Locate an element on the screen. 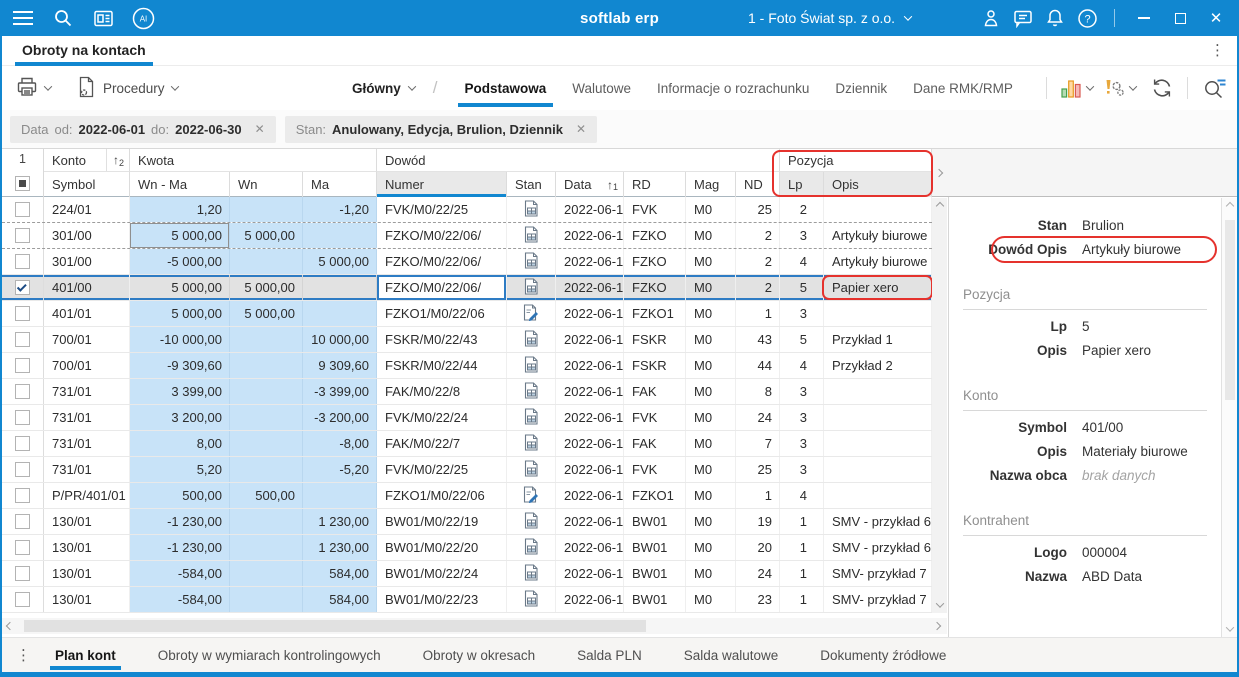 The image size is (1239, 677). column-header-opis: Opis is located at coordinates (878, 184).